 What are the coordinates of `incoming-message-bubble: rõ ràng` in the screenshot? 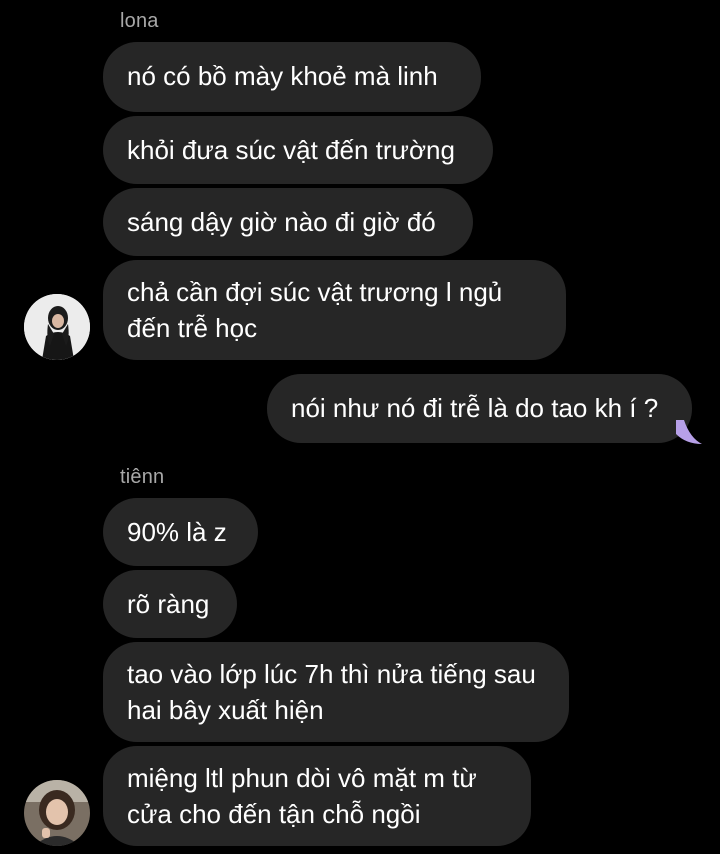 It's located at (170, 604).